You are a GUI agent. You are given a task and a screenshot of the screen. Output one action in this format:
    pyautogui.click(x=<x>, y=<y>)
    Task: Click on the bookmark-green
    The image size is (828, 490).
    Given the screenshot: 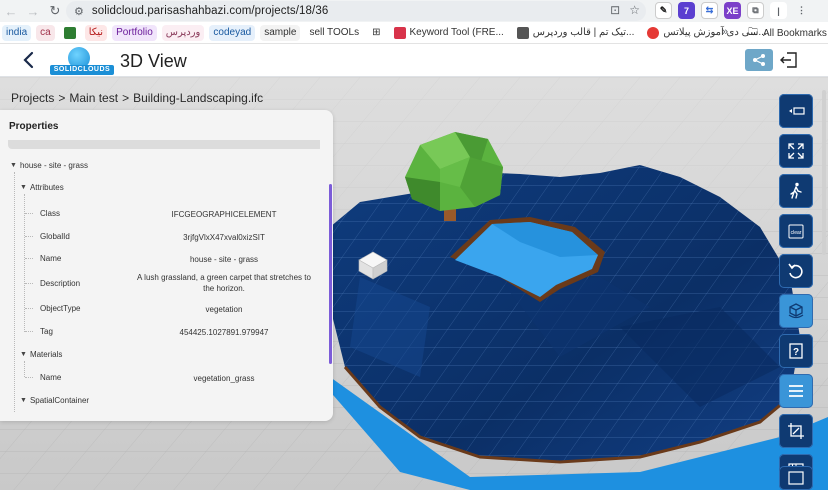 What is the action you would take?
    pyautogui.click(x=70, y=33)
    